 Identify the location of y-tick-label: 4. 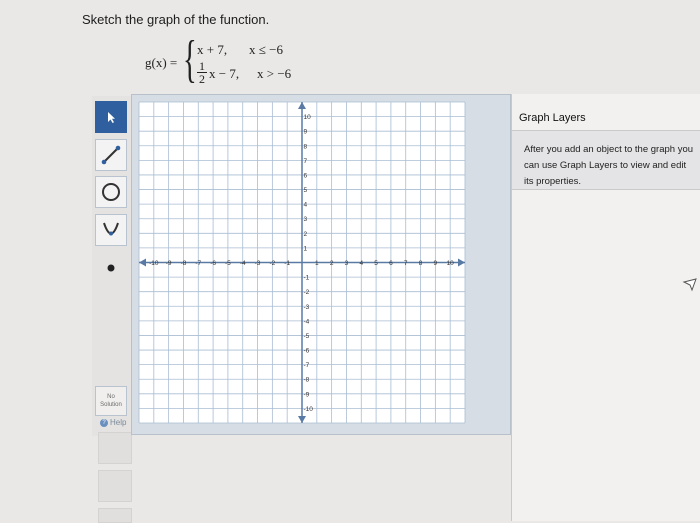
(306, 205).